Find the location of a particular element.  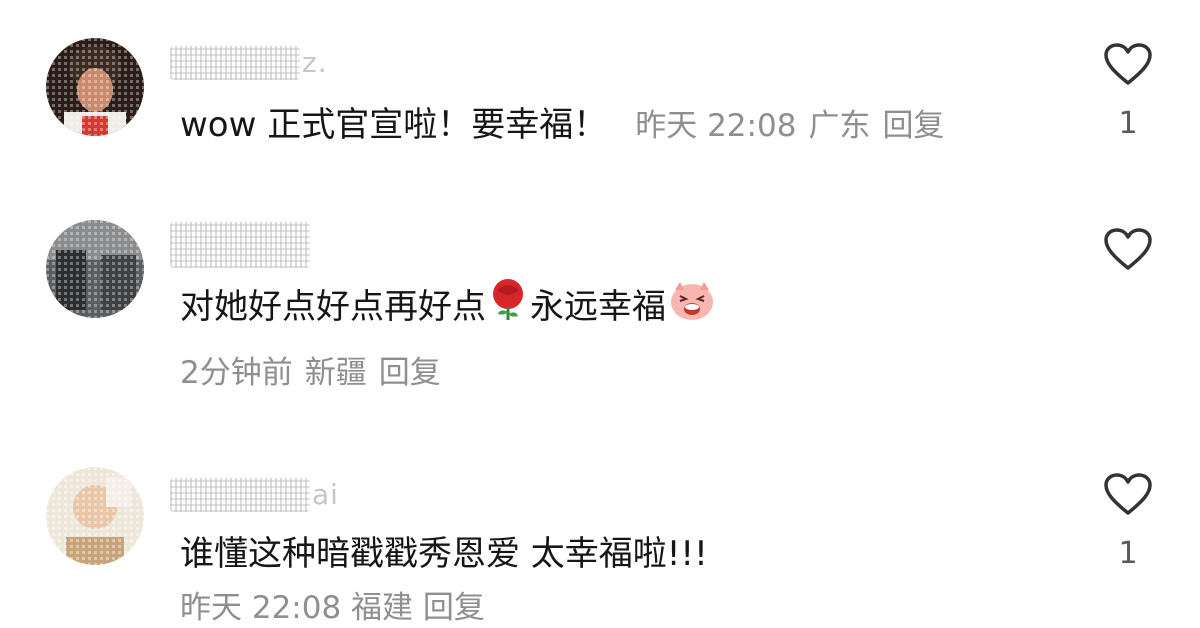

comment-text: wow 正式官宣啦！要幸福！ 昨天 22:08 广东 回复 is located at coordinates (568, 125).